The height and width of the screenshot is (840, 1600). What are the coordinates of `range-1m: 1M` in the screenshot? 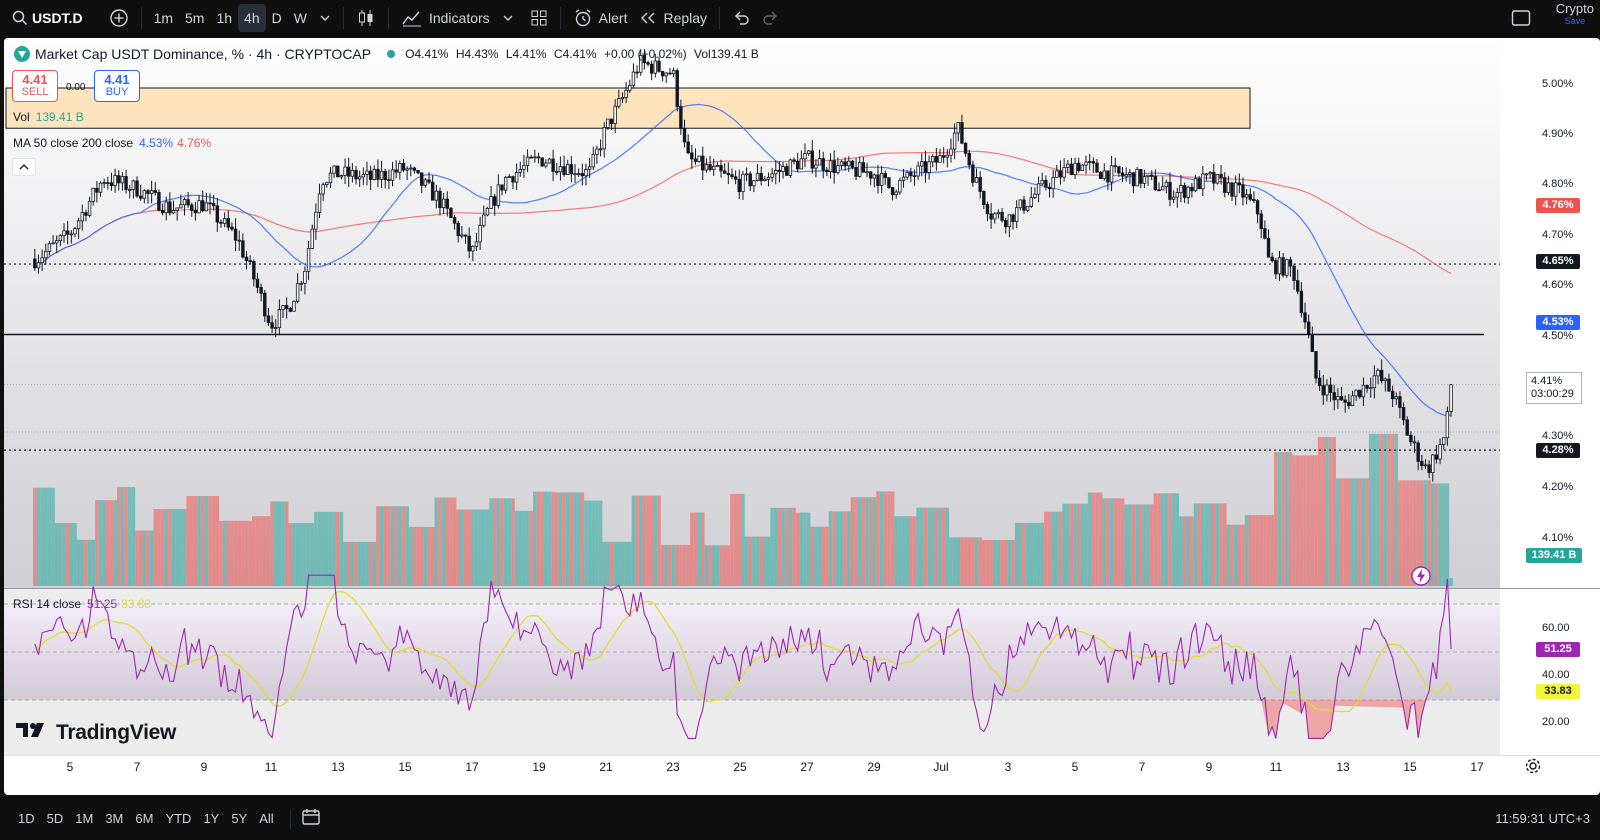 It's located at (84, 818).